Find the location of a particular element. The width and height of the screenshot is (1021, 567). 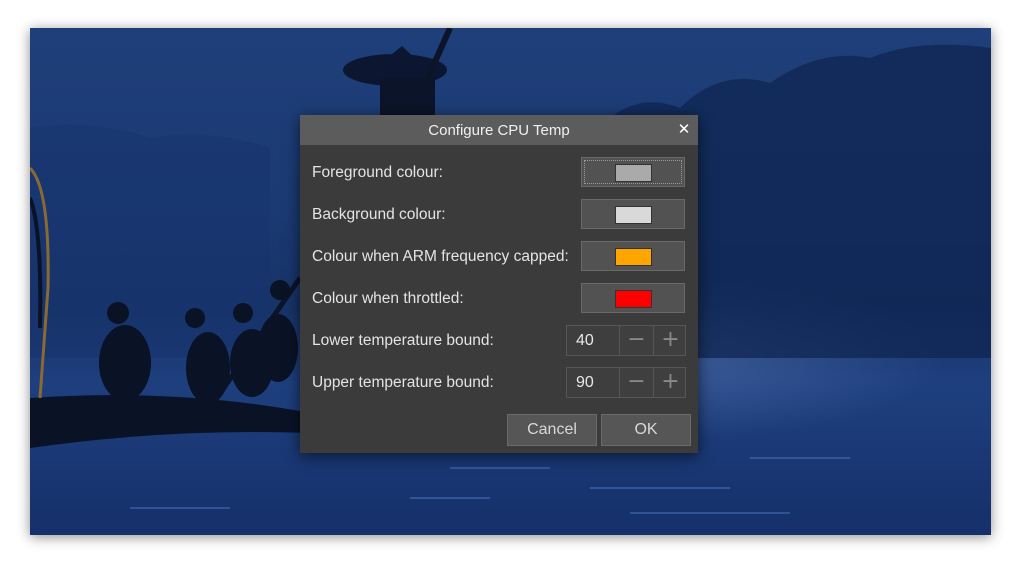

dialog-title: Configure CPU Temp is located at coordinates (499, 130).